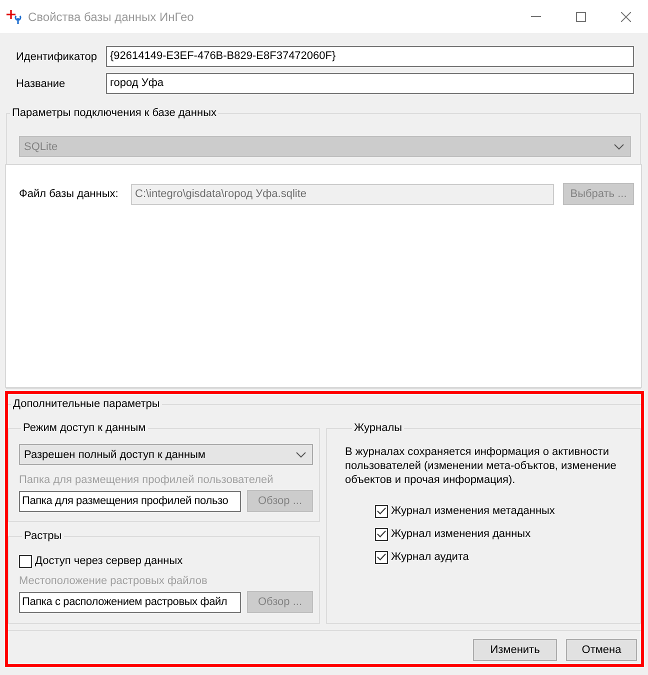 The image size is (648, 675). I want to click on dropdown-value: Разрешен полный доступ к данным, so click(115, 454).